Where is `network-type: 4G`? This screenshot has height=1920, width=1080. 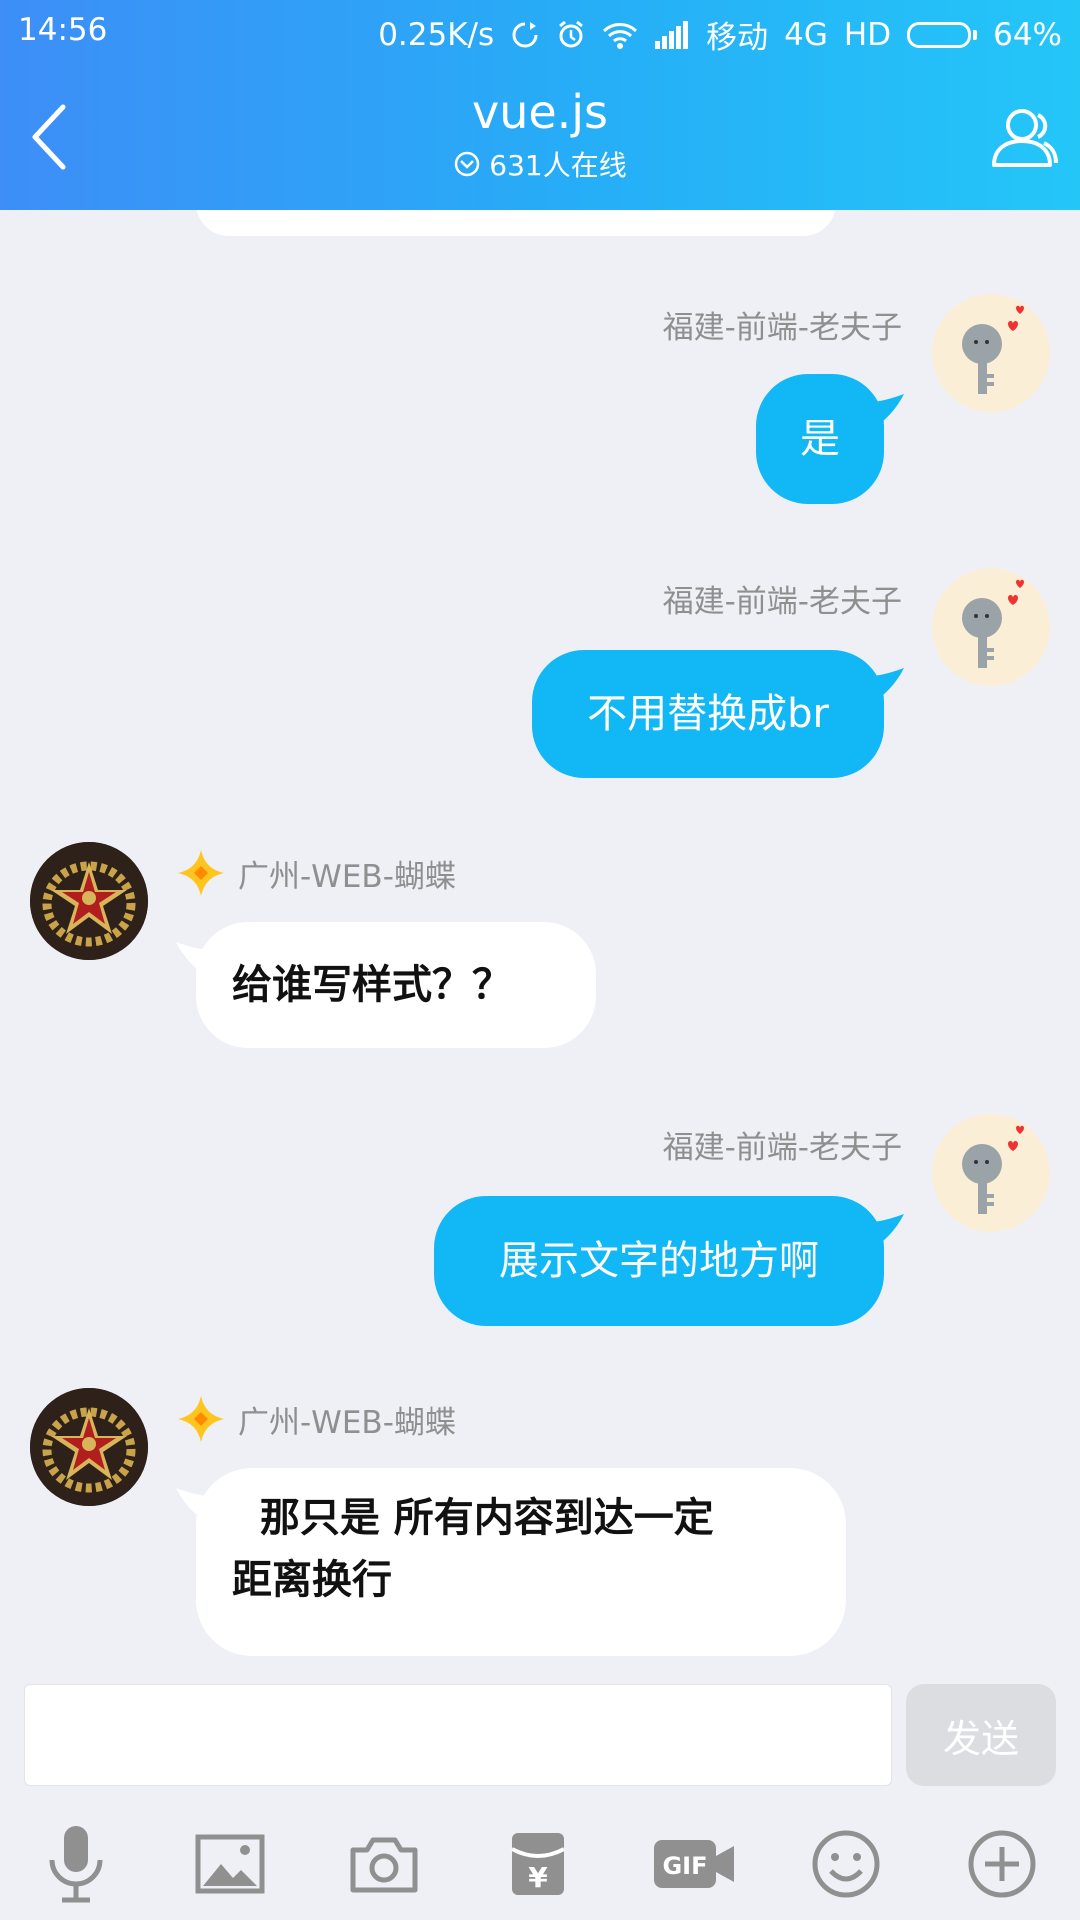
network-type: 4G is located at coordinates (806, 34).